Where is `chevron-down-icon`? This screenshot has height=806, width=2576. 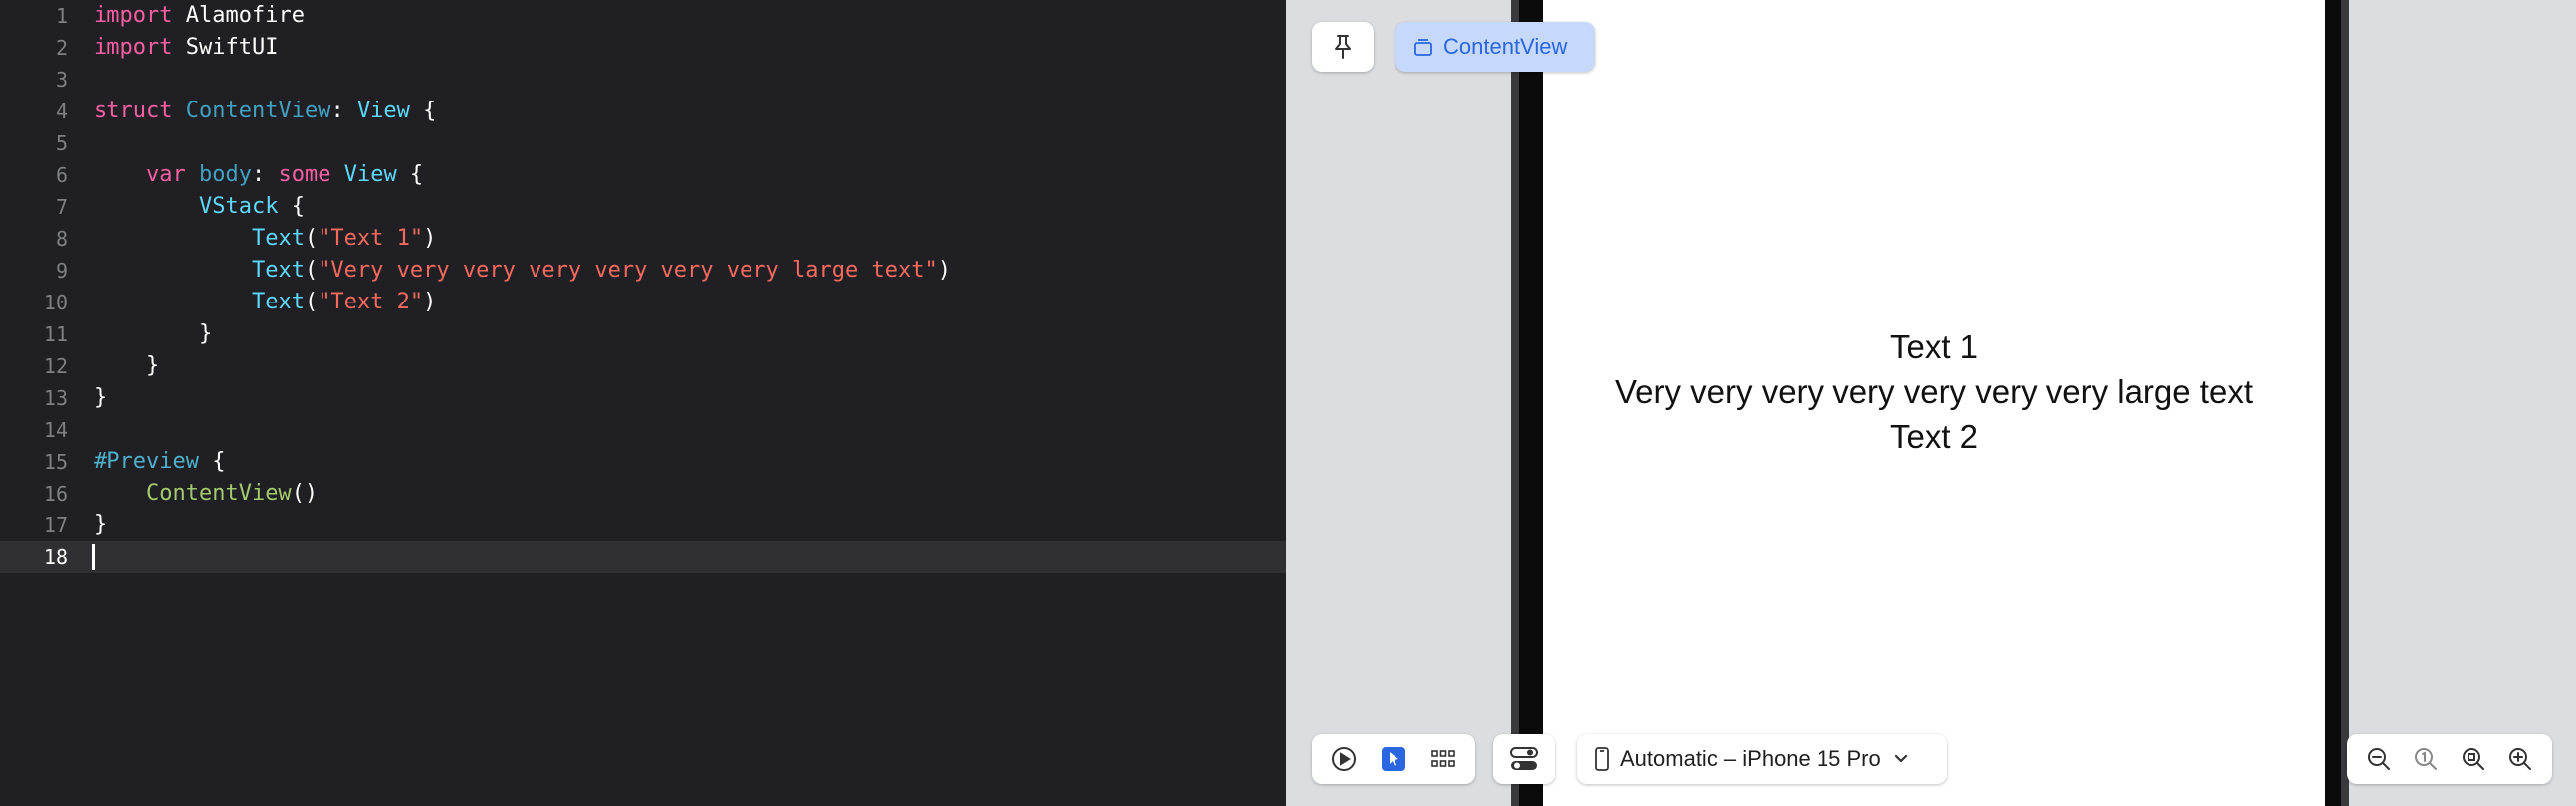
chevron-down-icon is located at coordinates (1901, 759).